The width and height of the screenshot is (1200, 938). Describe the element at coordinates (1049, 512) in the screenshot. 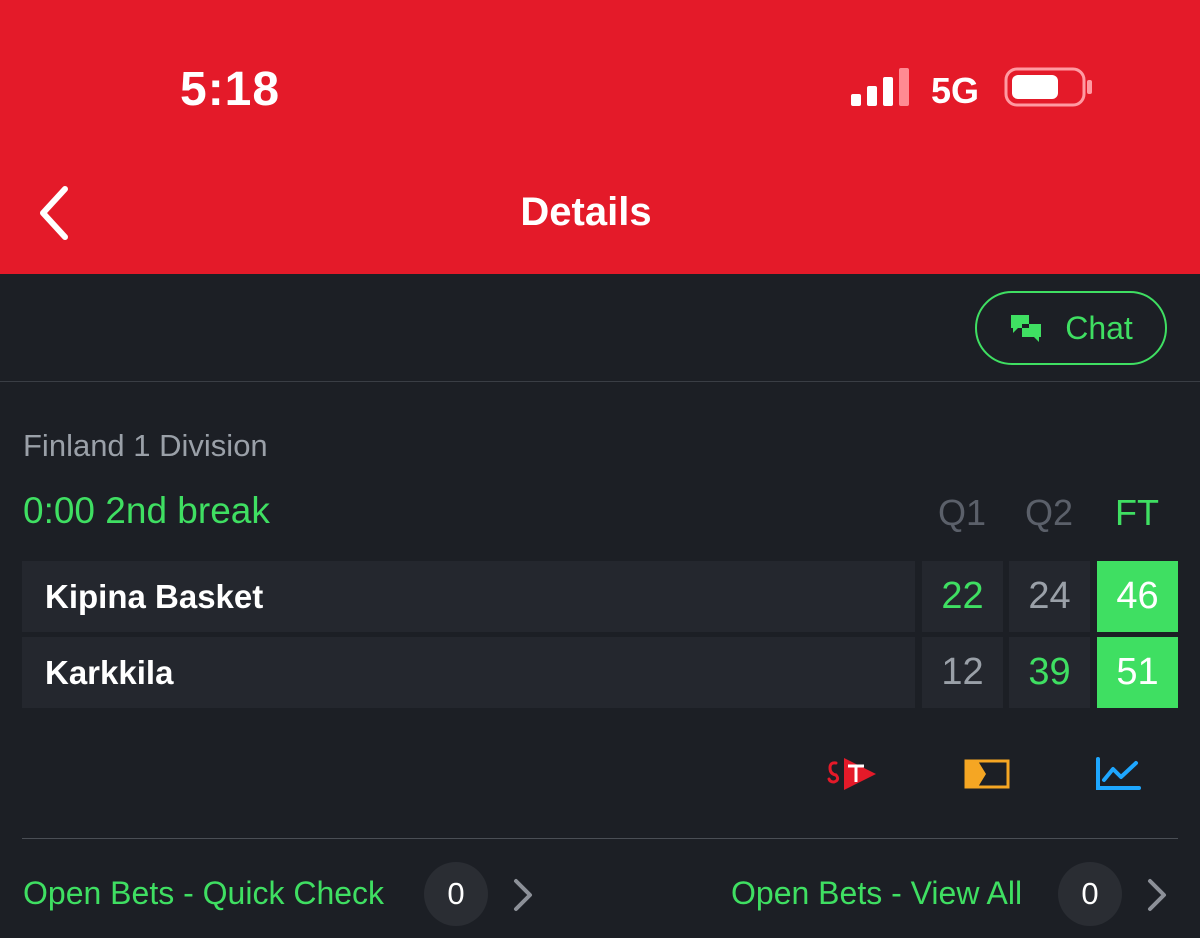

I see `column-header-q2: Q2` at that location.